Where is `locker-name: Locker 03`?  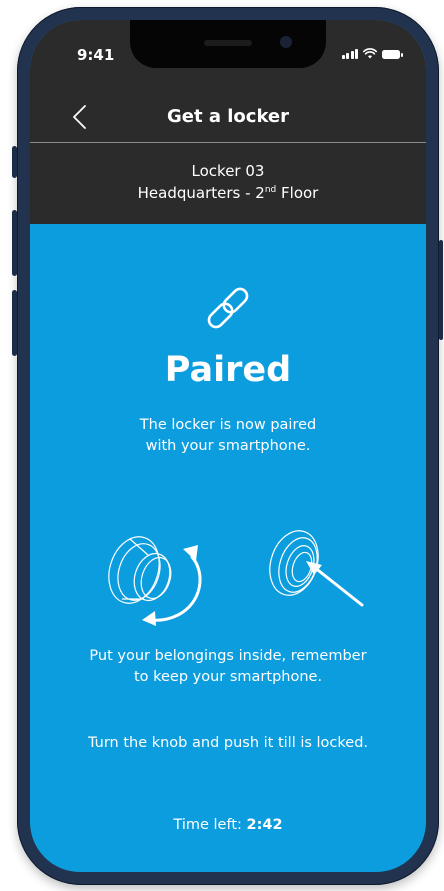 locker-name: Locker 03 is located at coordinates (228, 171).